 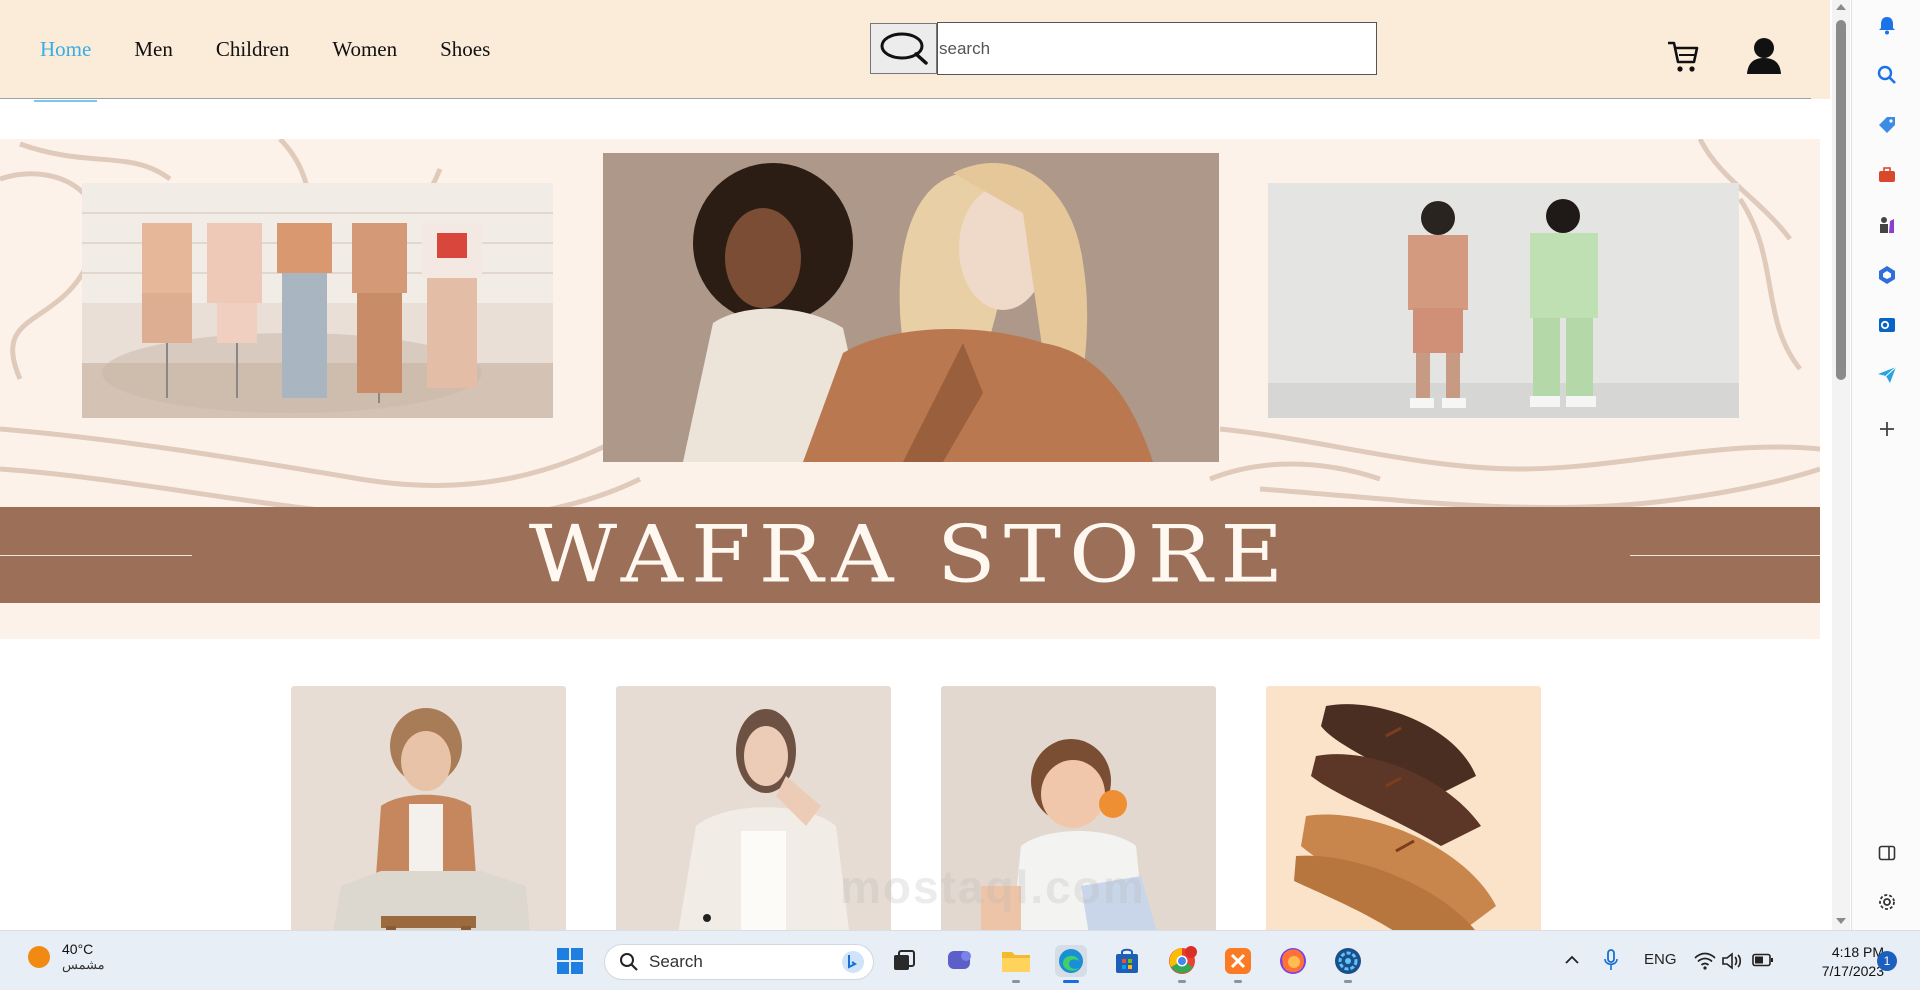 I want to click on microsoft-store-button, so click(x=1127, y=961).